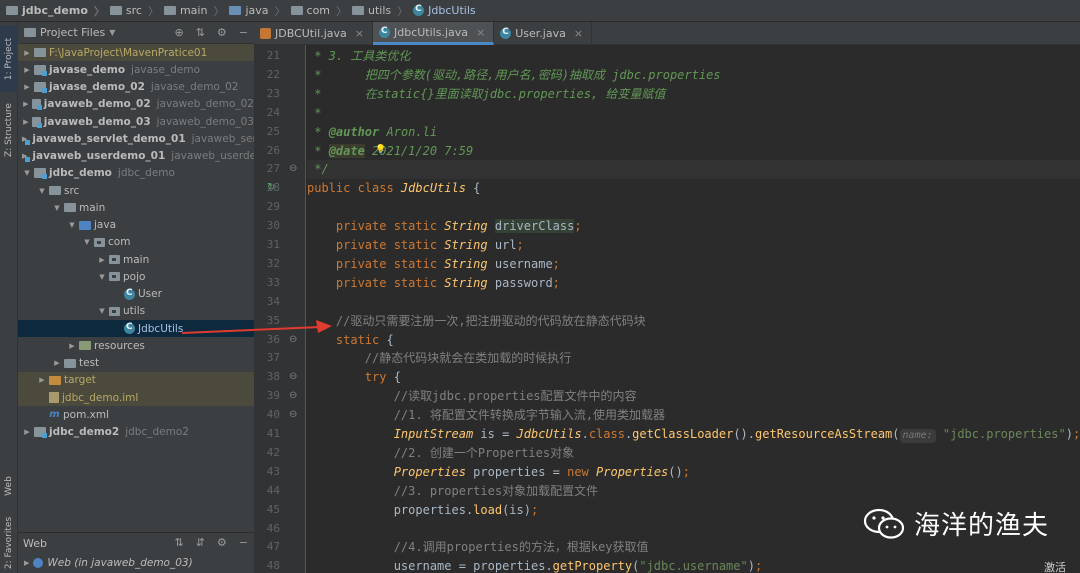 Image resolution: width=1080 pixels, height=573 pixels. Describe the element at coordinates (693, 396) in the screenshot. I see `code-line: //读取jdbc.properties配置文件中的内容` at that location.